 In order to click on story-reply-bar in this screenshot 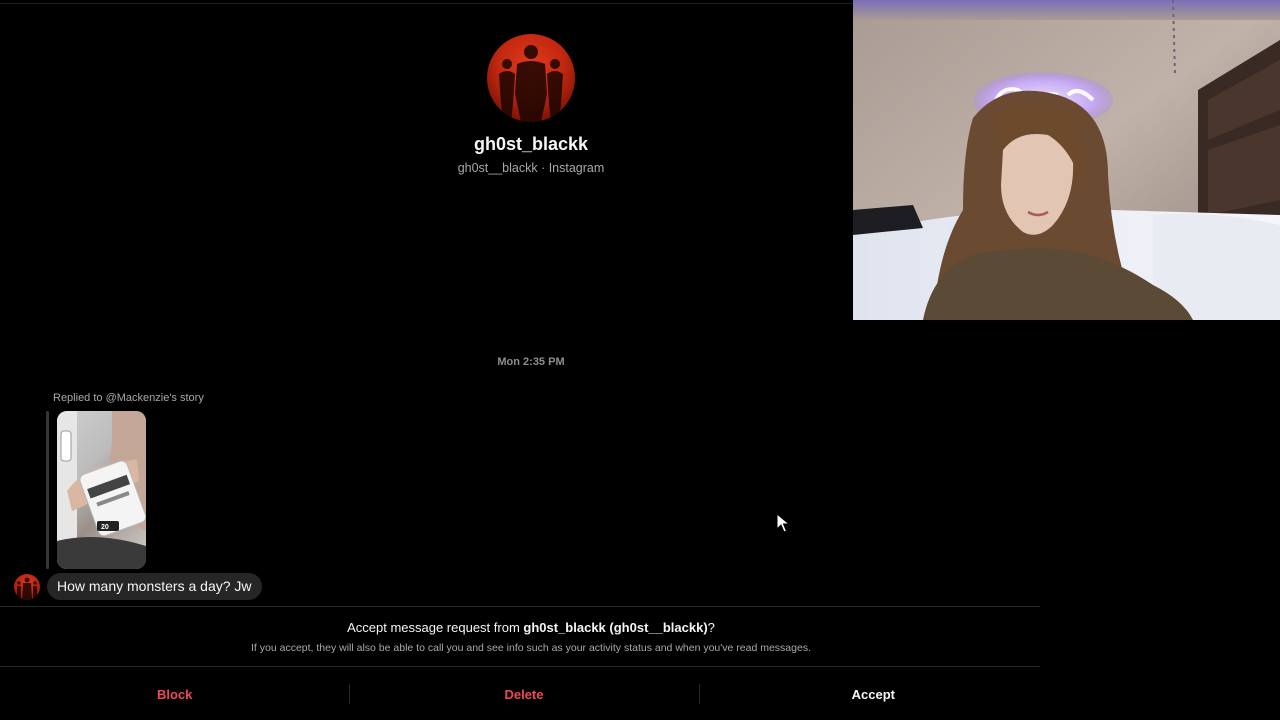, I will do `click(47, 490)`.